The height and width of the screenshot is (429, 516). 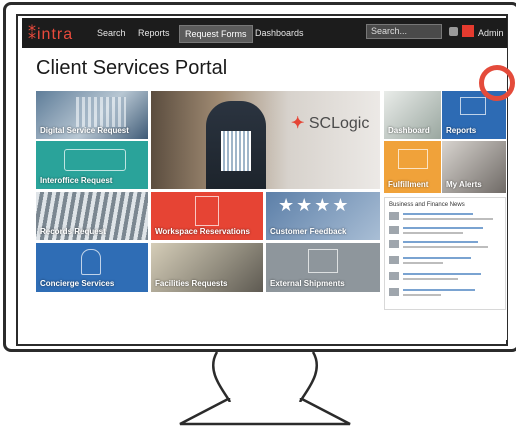 I want to click on tile-label: Digital Service Request, so click(x=84, y=130).